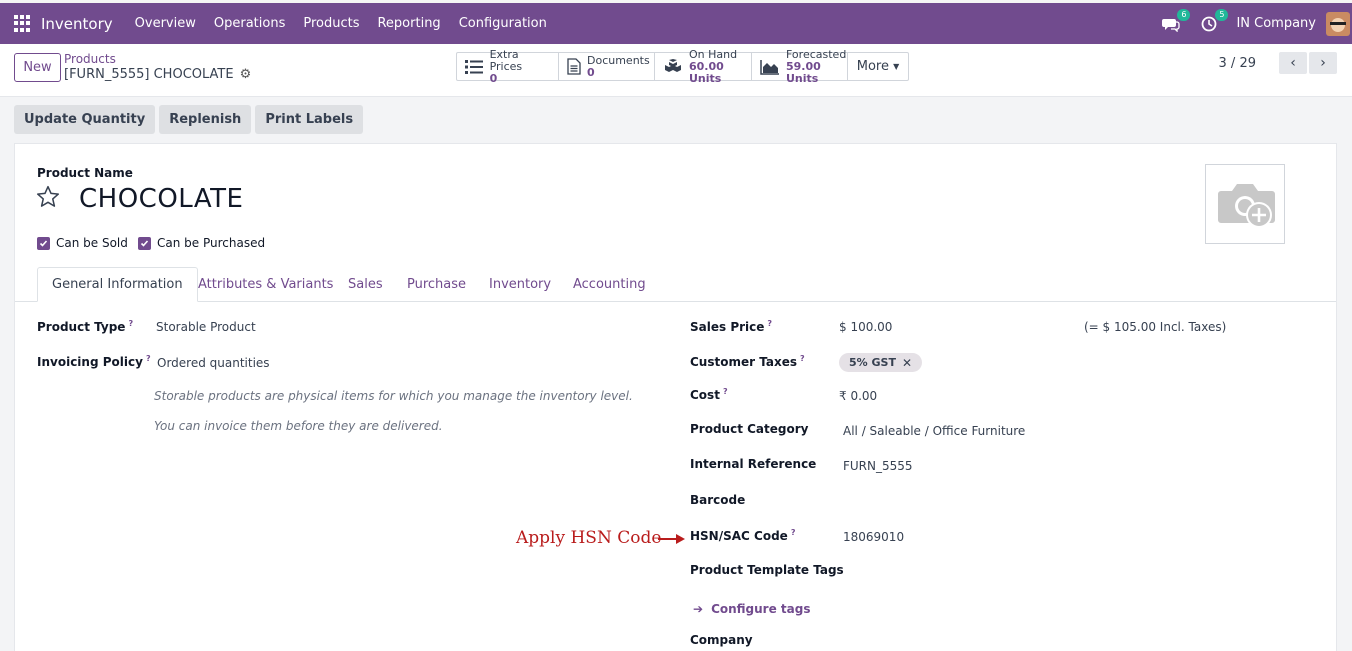 The width and height of the screenshot is (1352, 651). I want to click on pager-previous-button: ‹, so click(1293, 63).